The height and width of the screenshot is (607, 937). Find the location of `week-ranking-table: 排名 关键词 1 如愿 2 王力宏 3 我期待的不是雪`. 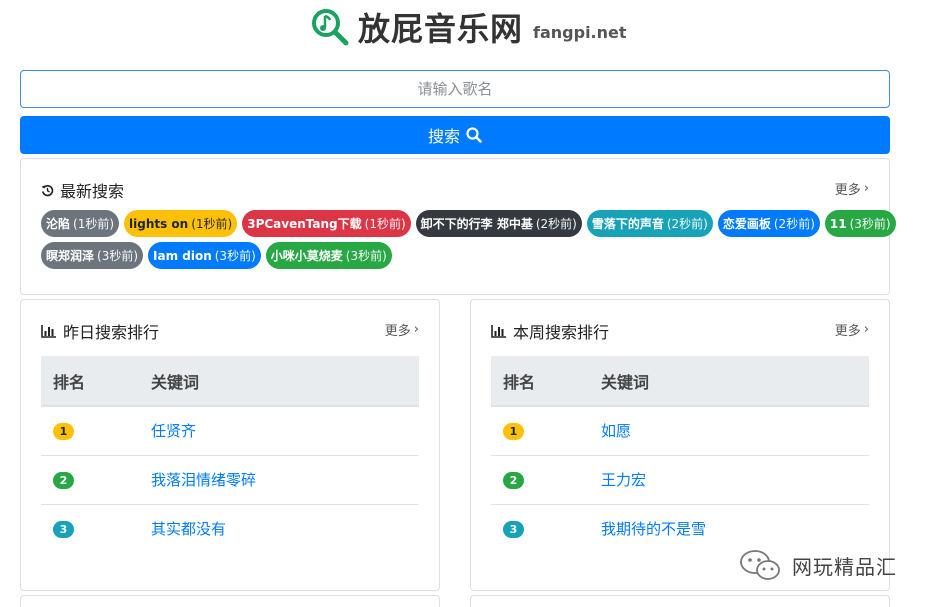

week-ranking-table: 排名 关键词 1 如愿 2 王力宏 3 我期待的不是雪 is located at coordinates (680, 454).